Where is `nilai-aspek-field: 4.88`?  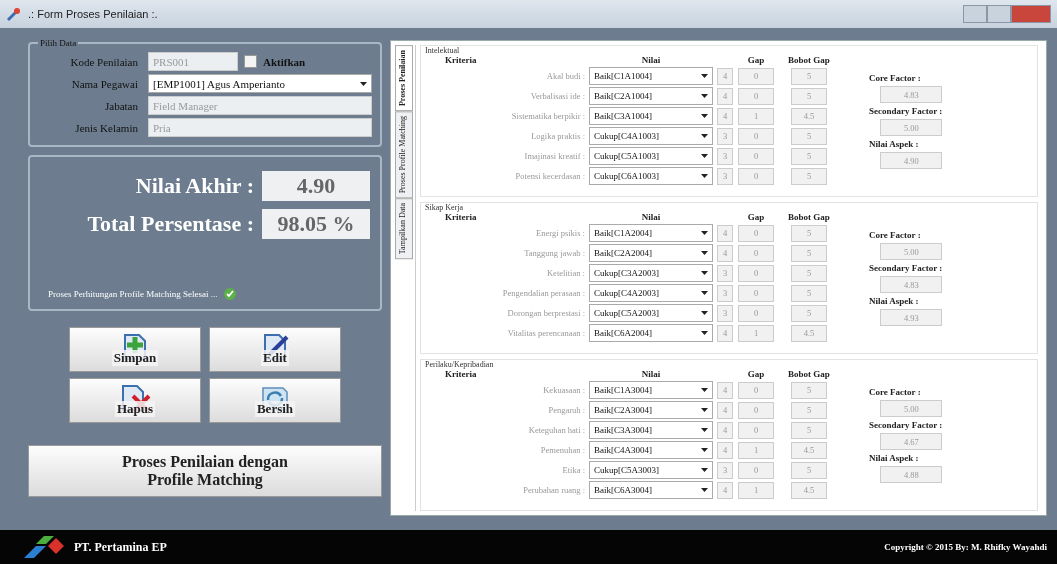
nilai-aspek-field: 4.88 is located at coordinates (911, 474).